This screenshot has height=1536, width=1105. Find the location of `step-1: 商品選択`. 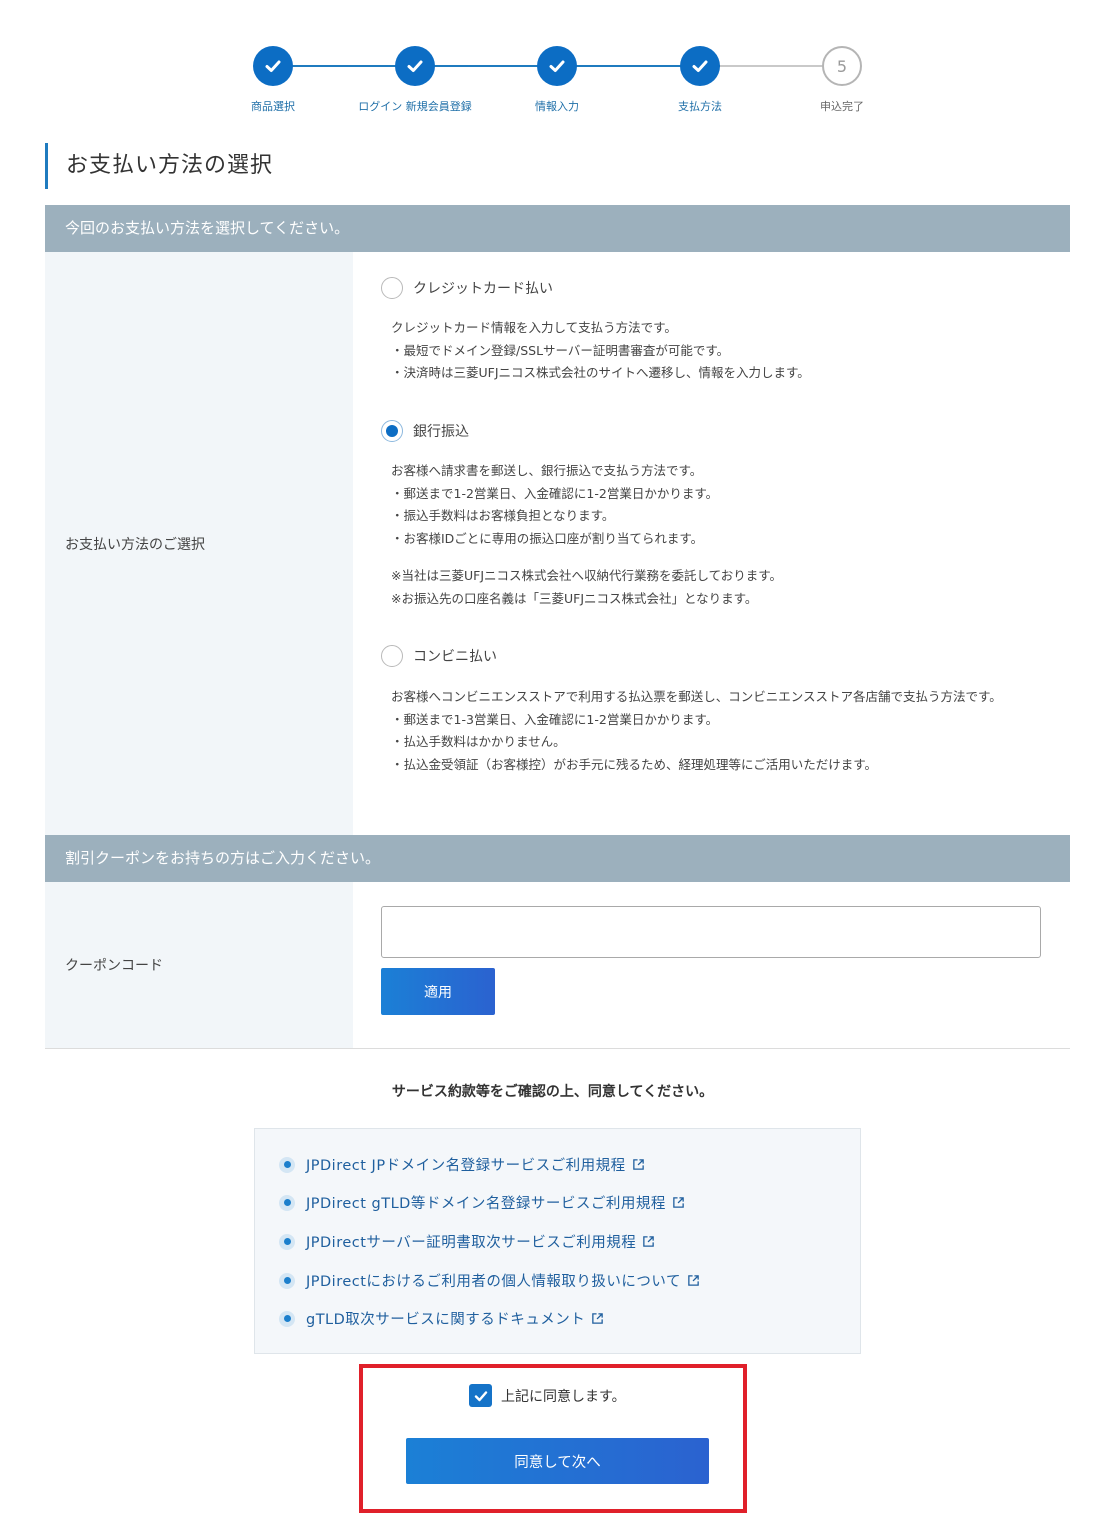

step-1: 商品選択 is located at coordinates (273, 80).